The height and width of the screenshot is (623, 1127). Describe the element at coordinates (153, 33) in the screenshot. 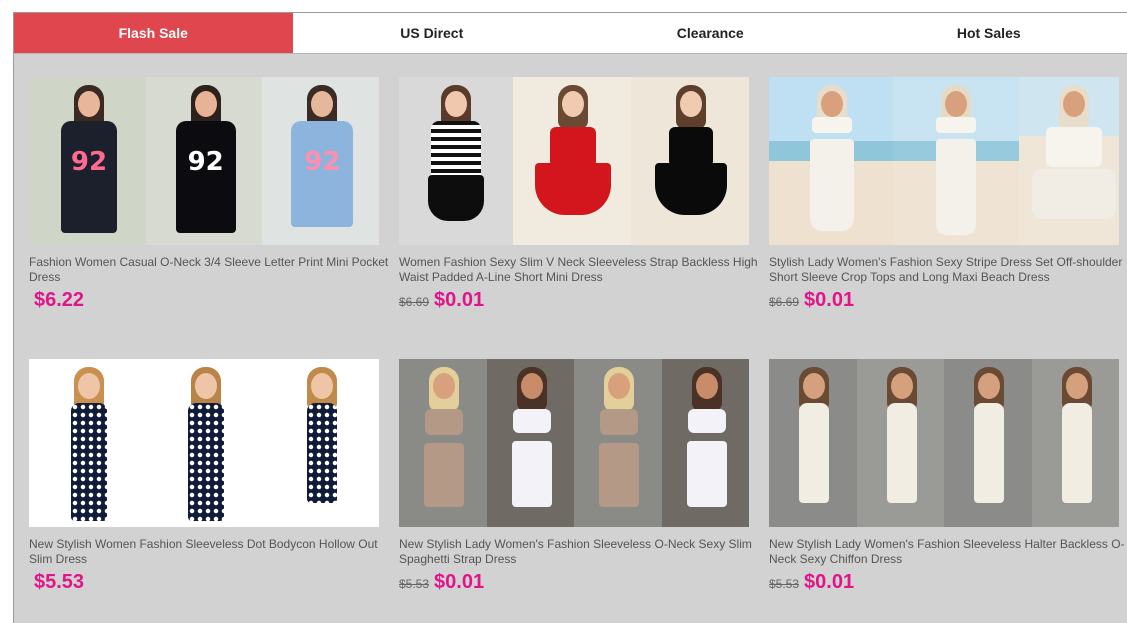

I see `tab-flash-sale: Flash Sale` at that location.